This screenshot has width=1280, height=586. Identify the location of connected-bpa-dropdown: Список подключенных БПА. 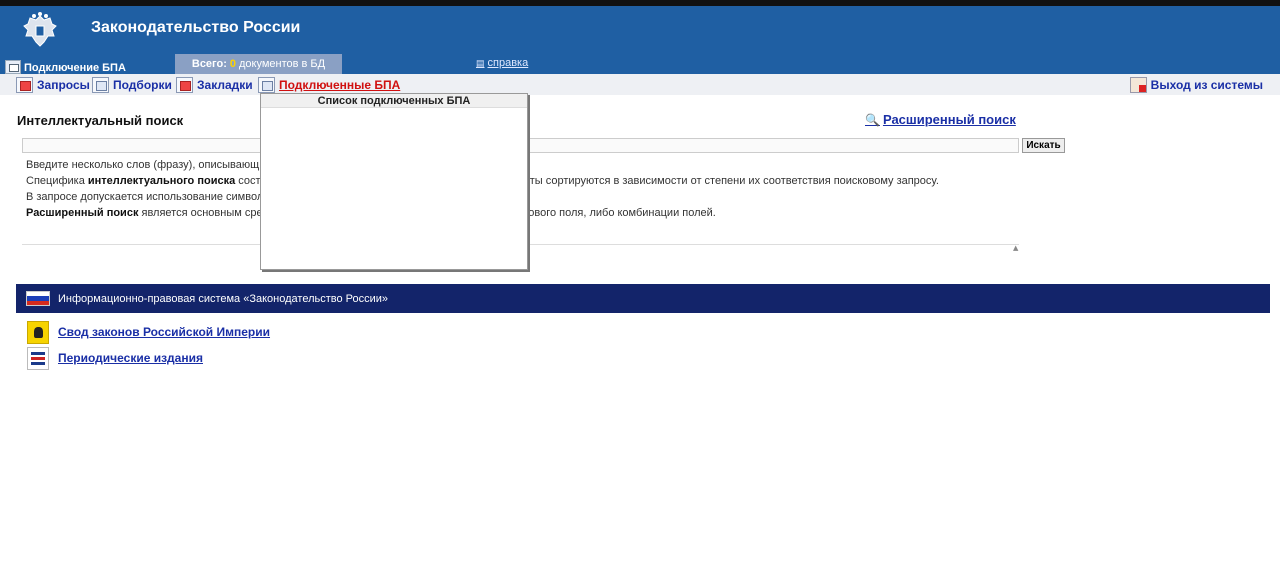
(394, 181).